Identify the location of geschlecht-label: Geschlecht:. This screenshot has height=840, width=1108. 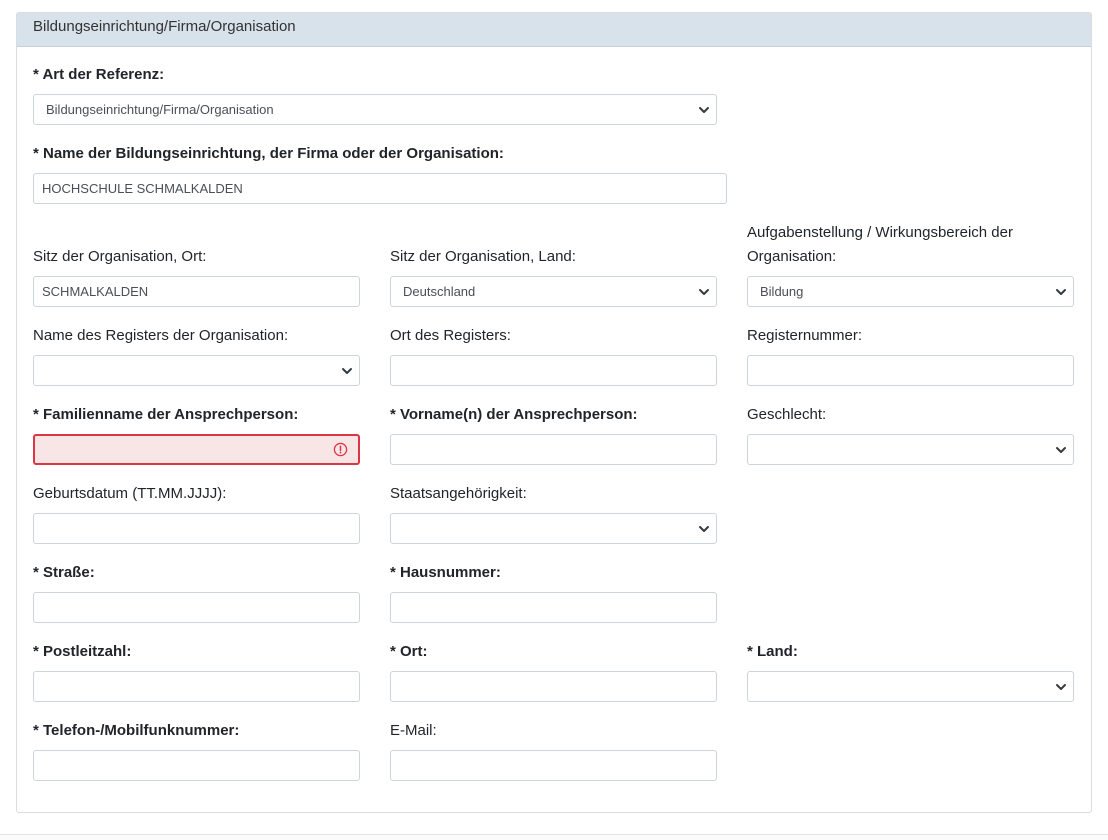
(787, 414).